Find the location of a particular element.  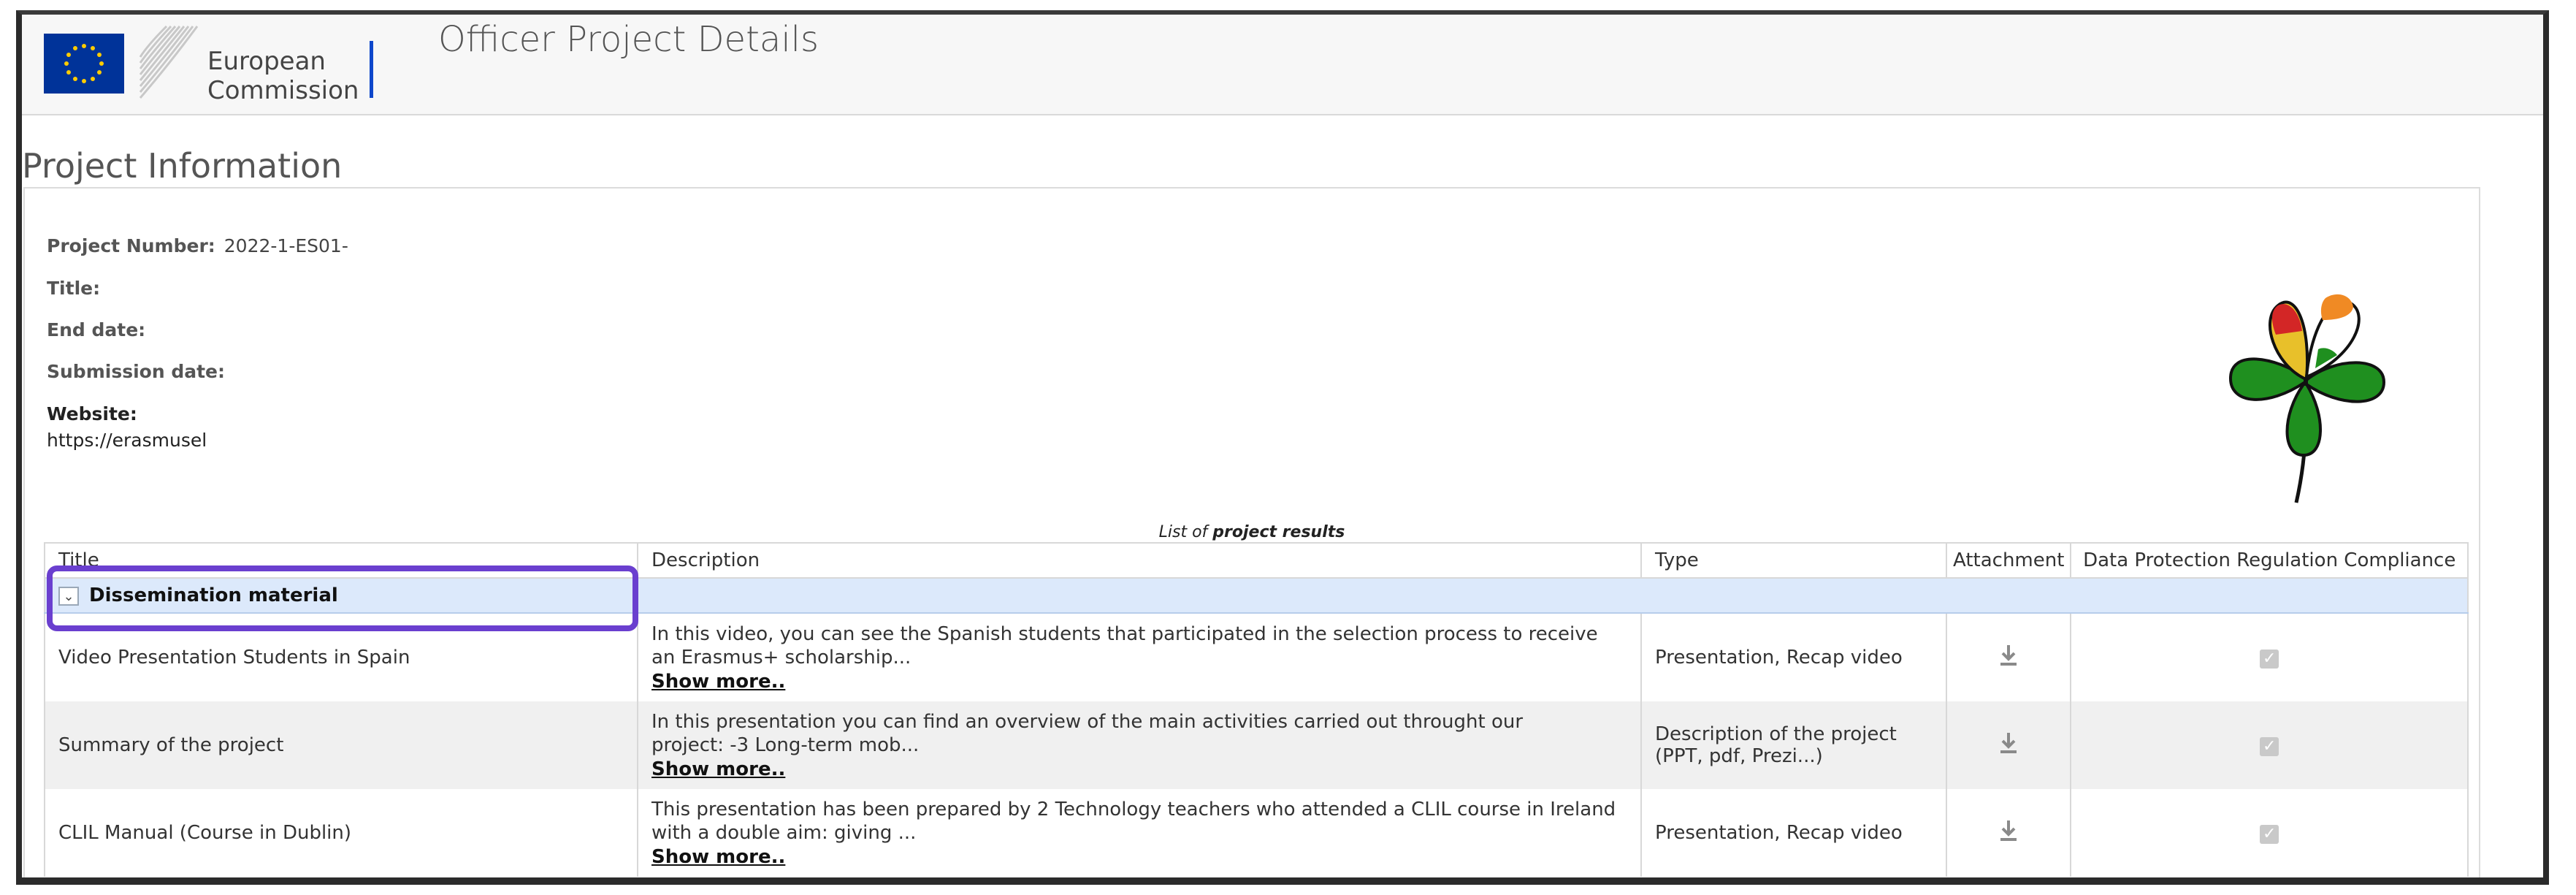

project-number-row: Project Number: 2022-1-ES01- is located at coordinates (197, 245).